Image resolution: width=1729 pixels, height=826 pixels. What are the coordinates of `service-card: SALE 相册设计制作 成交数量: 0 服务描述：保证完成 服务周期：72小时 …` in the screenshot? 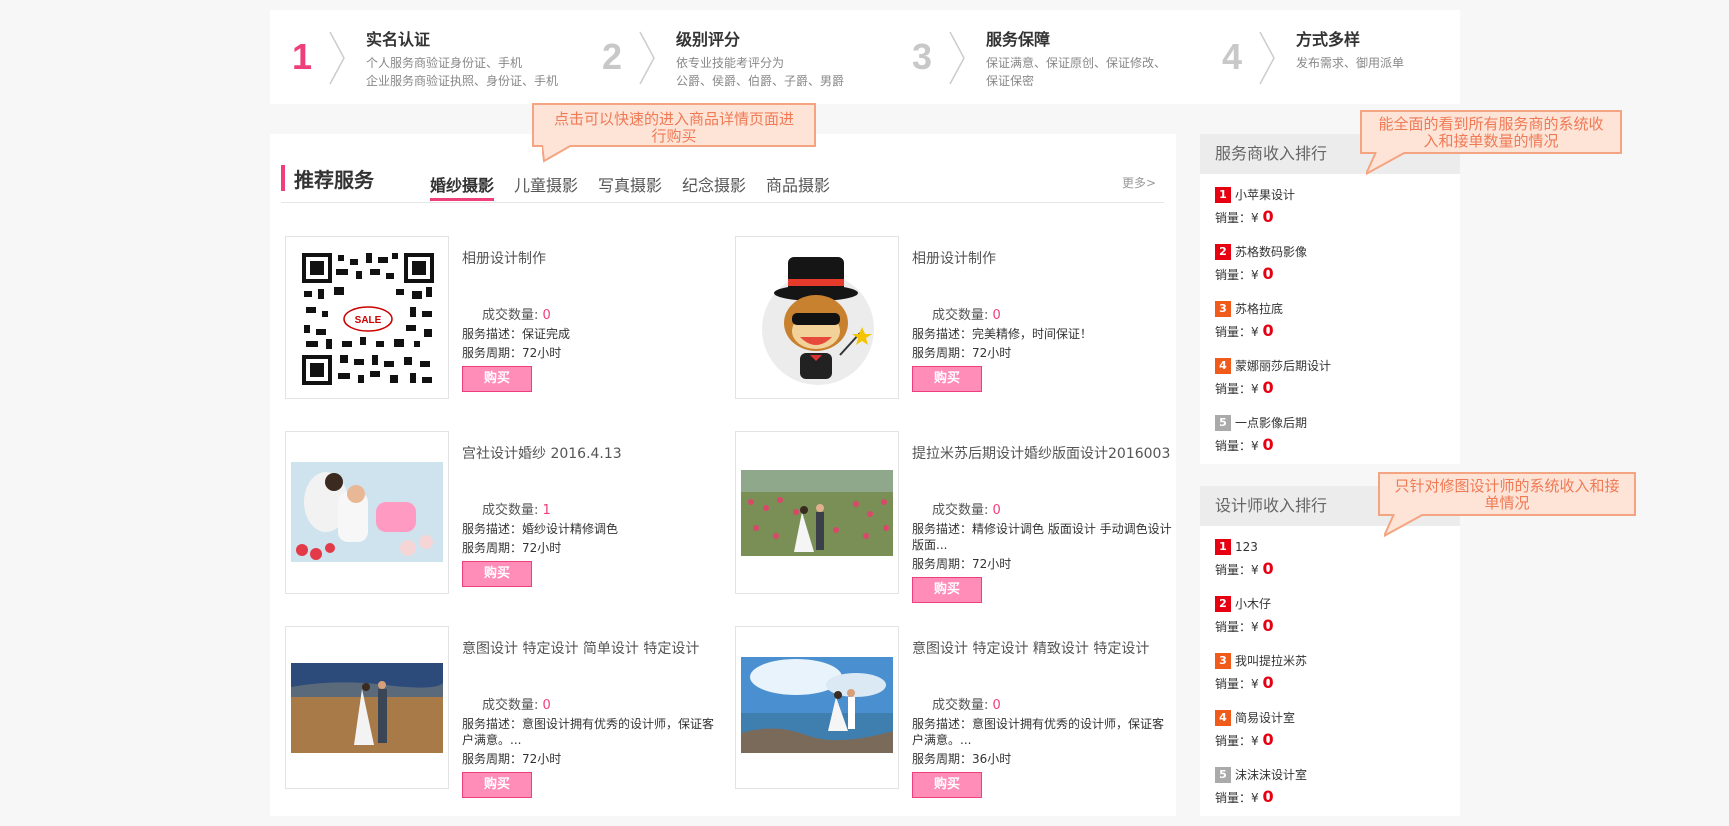 It's located at (505, 318).